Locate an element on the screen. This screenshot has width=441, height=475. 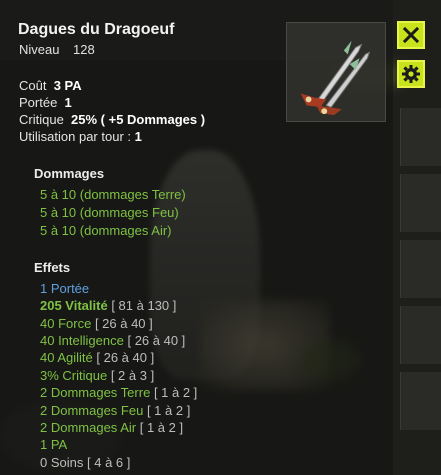
effect-line: 2 Dommages Feu [ 1 à 2 ] is located at coordinates (115, 410).